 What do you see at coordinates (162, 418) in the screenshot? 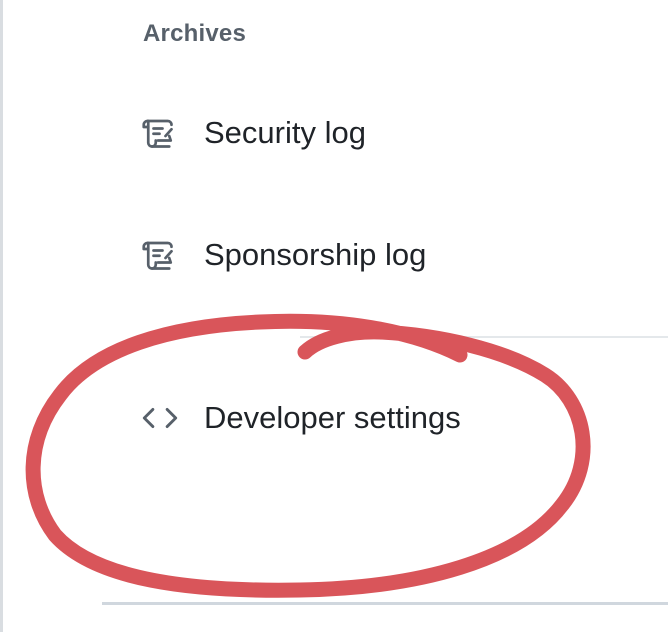
I see `code-icon` at bounding box center [162, 418].